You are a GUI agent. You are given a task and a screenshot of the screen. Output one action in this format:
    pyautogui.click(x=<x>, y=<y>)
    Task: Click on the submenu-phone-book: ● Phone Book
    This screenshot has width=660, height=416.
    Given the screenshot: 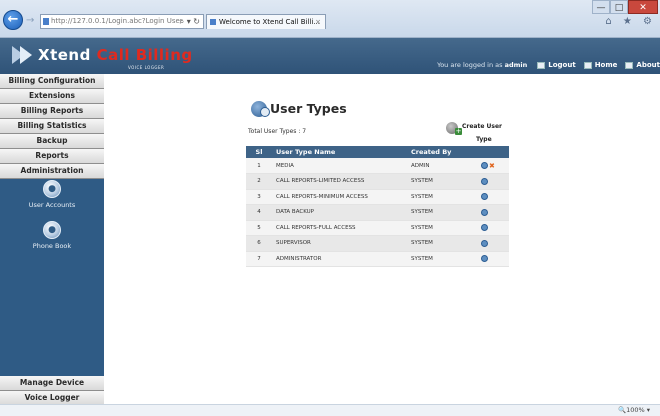 What is the action you would take?
    pyautogui.click(x=52, y=235)
    